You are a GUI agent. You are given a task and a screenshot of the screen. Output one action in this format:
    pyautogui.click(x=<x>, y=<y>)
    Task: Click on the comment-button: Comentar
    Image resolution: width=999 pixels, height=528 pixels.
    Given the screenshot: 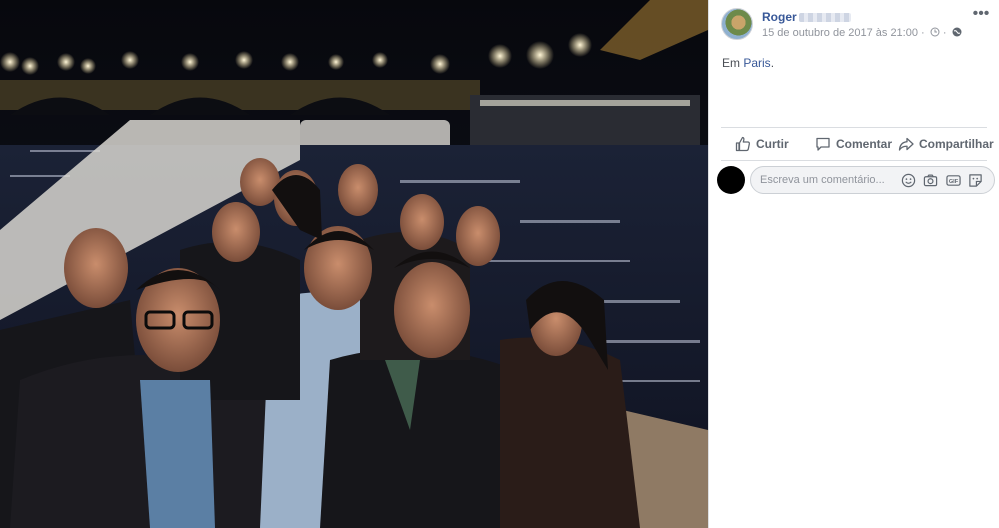 What is the action you would take?
    pyautogui.click(x=853, y=144)
    